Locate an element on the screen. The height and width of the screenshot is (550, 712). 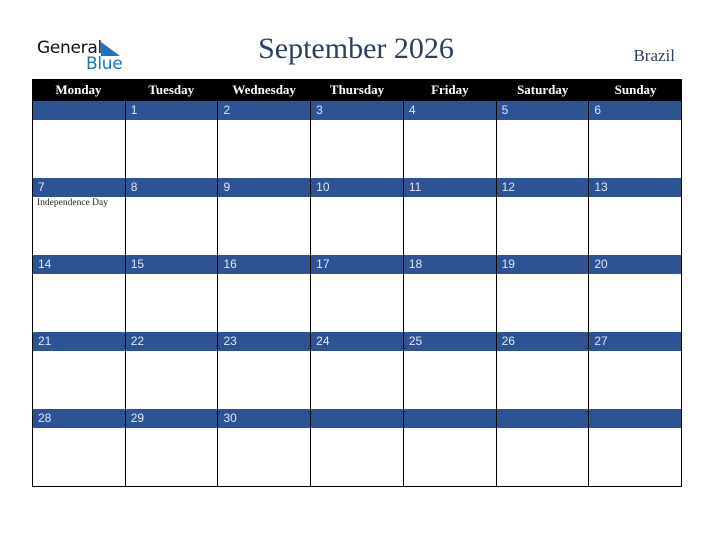
day-number: 3 is located at coordinates (357, 110).